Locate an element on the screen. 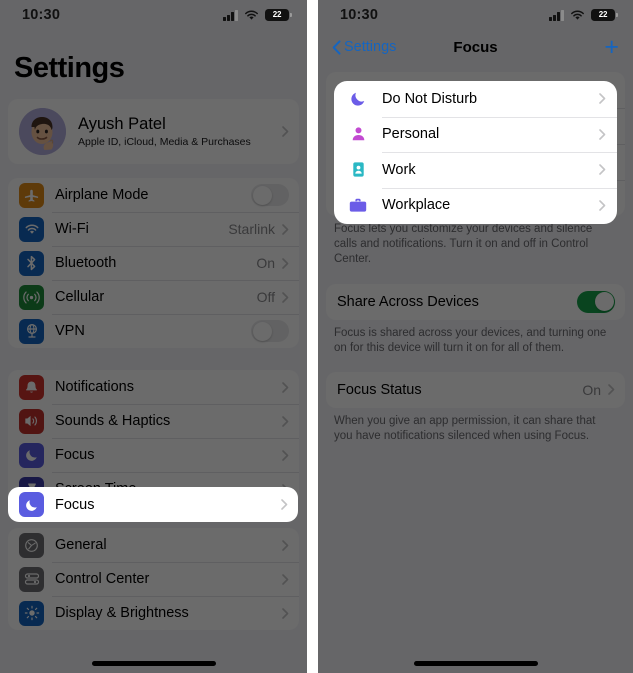 The height and width of the screenshot is (673, 633). sidebar-item-general: General is located at coordinates (153, 545).